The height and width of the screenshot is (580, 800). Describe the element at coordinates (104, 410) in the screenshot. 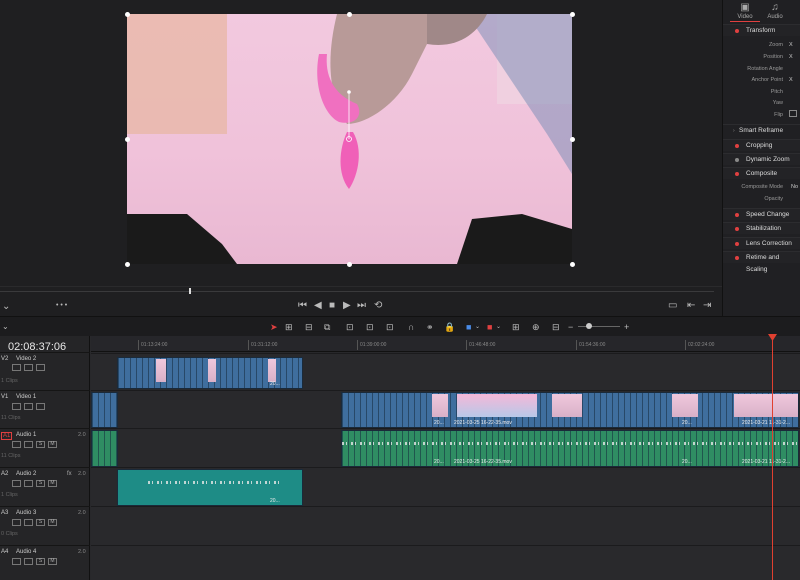

I see `video-clip` at that location.